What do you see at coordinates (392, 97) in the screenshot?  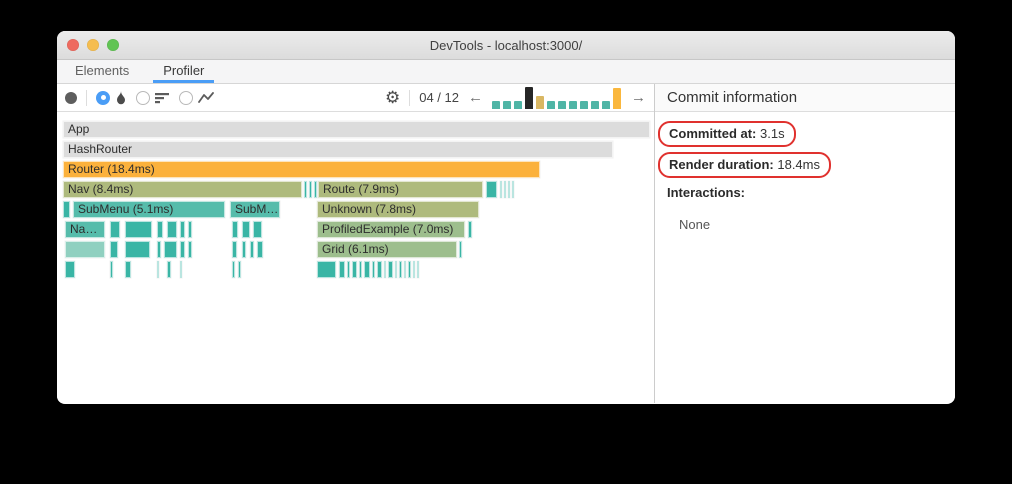 I see `settings-gear-icon: ⚙` at bounding box center [392, 97].